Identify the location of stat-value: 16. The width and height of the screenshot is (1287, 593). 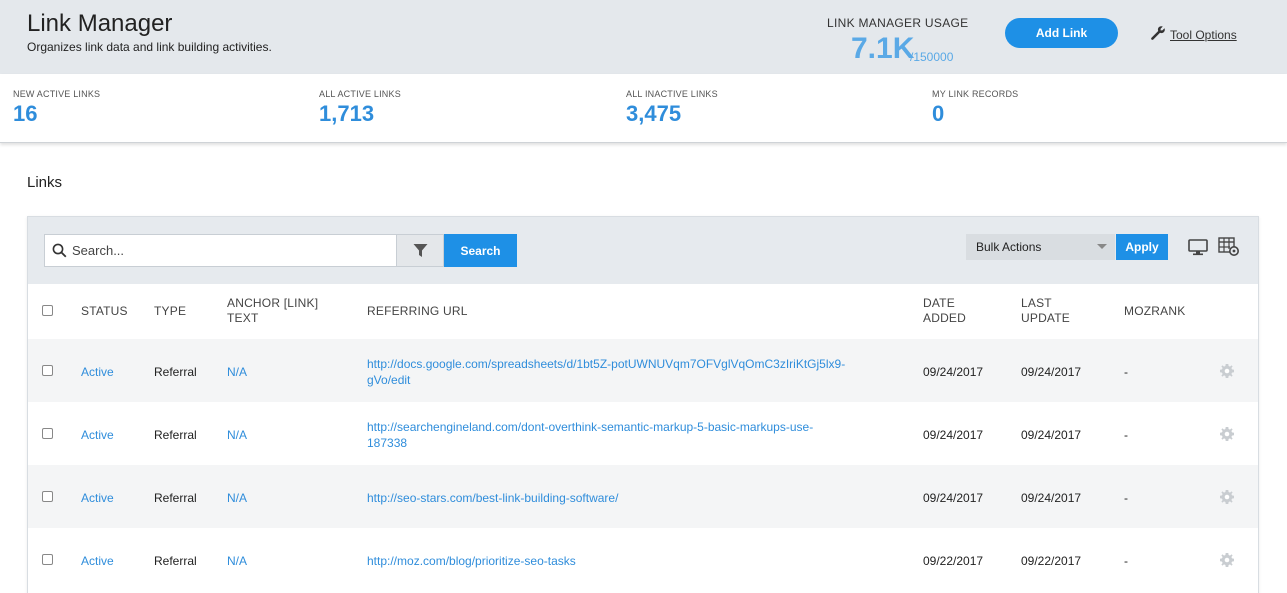
(25, 113).